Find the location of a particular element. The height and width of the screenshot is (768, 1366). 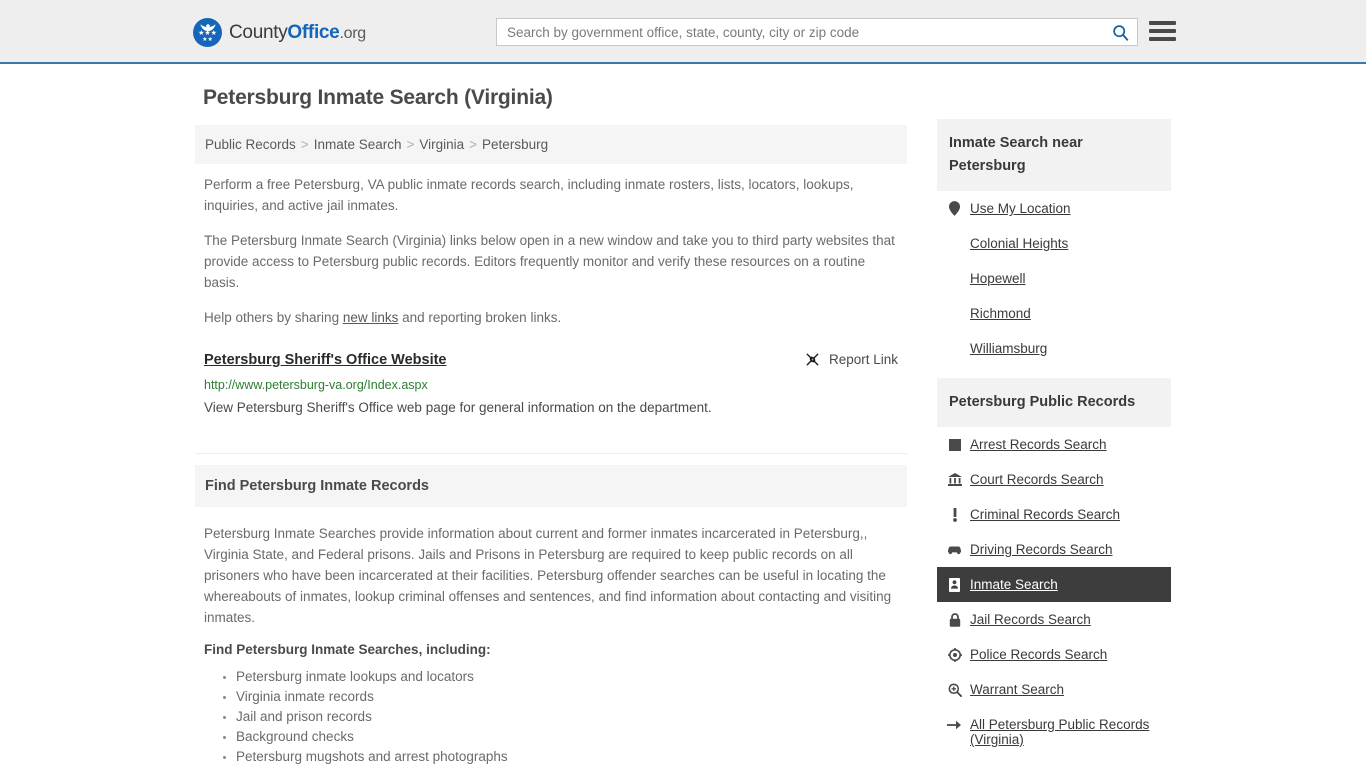

sidebar-item-all-public-records: All Petersburg Public Records (Virginia) is located at coordinates (1054, 732).